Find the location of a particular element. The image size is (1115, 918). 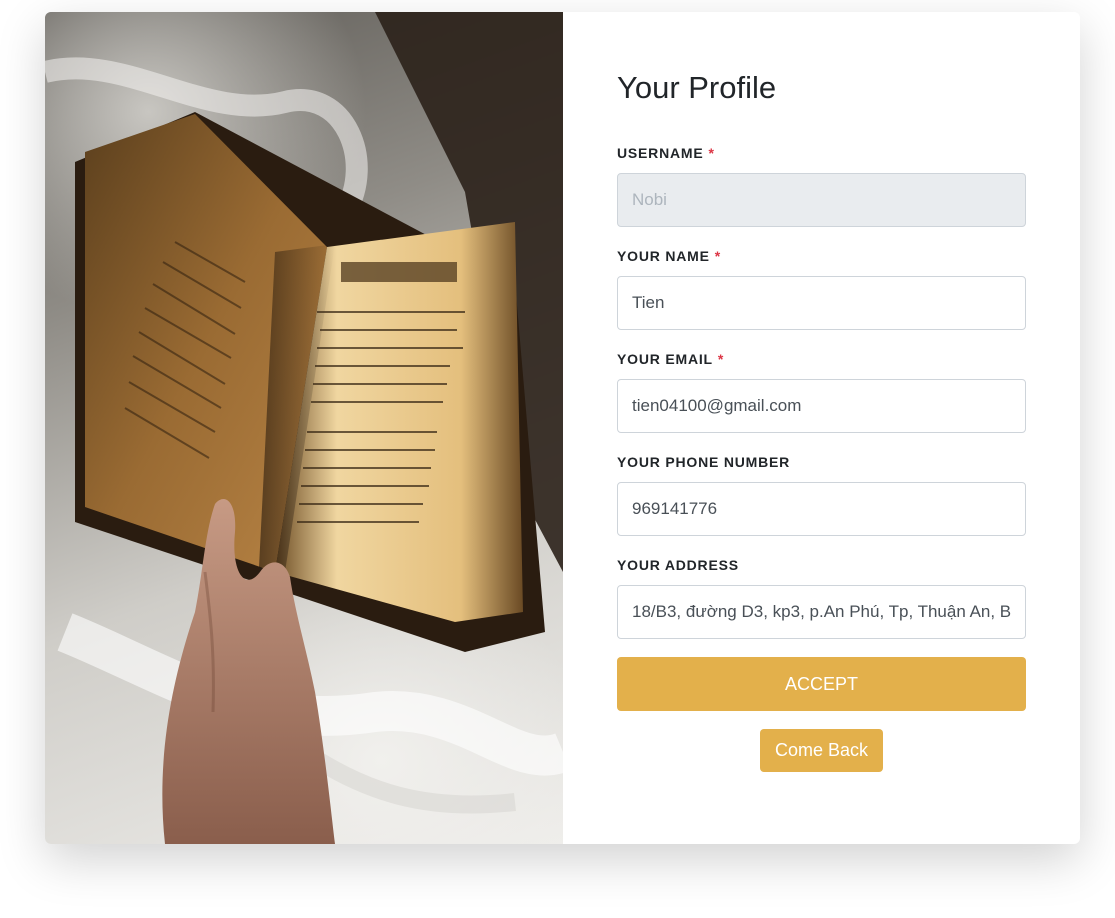

name-field-group: YOUR NAME * is located at coordinates (821, 289).